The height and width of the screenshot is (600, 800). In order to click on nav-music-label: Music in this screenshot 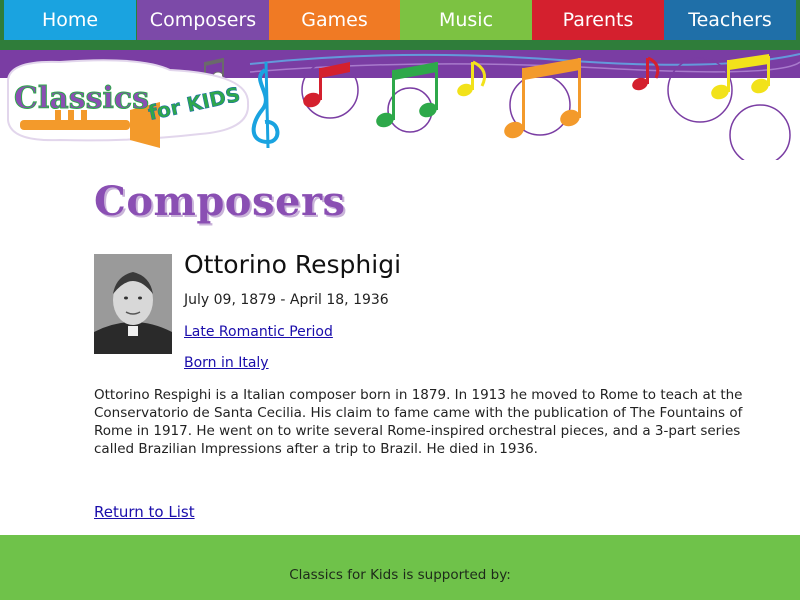, I will do `click(466, 20)`.